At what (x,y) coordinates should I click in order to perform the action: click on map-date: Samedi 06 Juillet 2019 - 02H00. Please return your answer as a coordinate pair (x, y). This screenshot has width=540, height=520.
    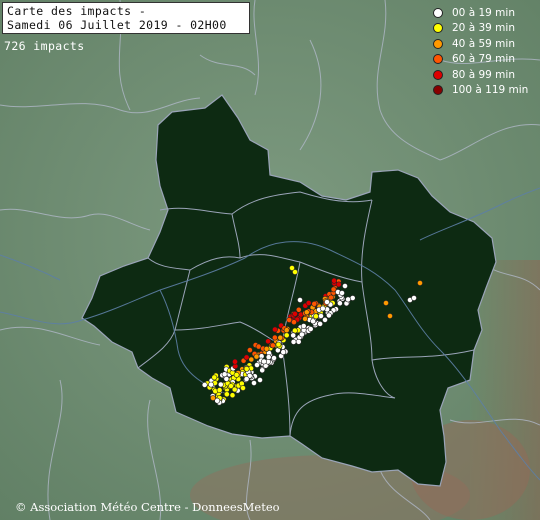
    Looking at the image, I should click on (117, 25).